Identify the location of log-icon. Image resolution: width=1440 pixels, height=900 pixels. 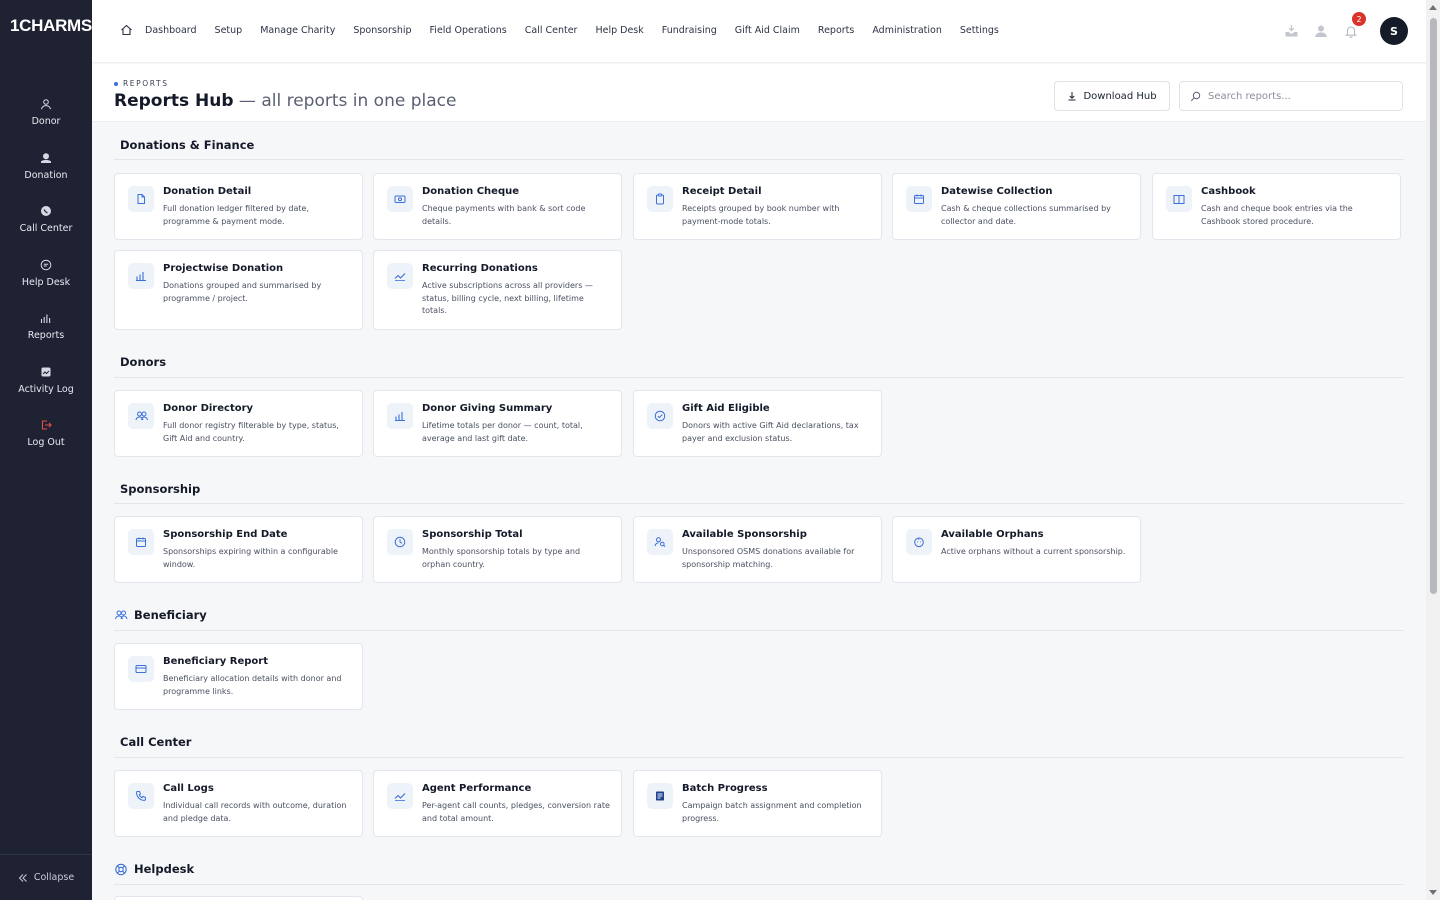
(46, 372).